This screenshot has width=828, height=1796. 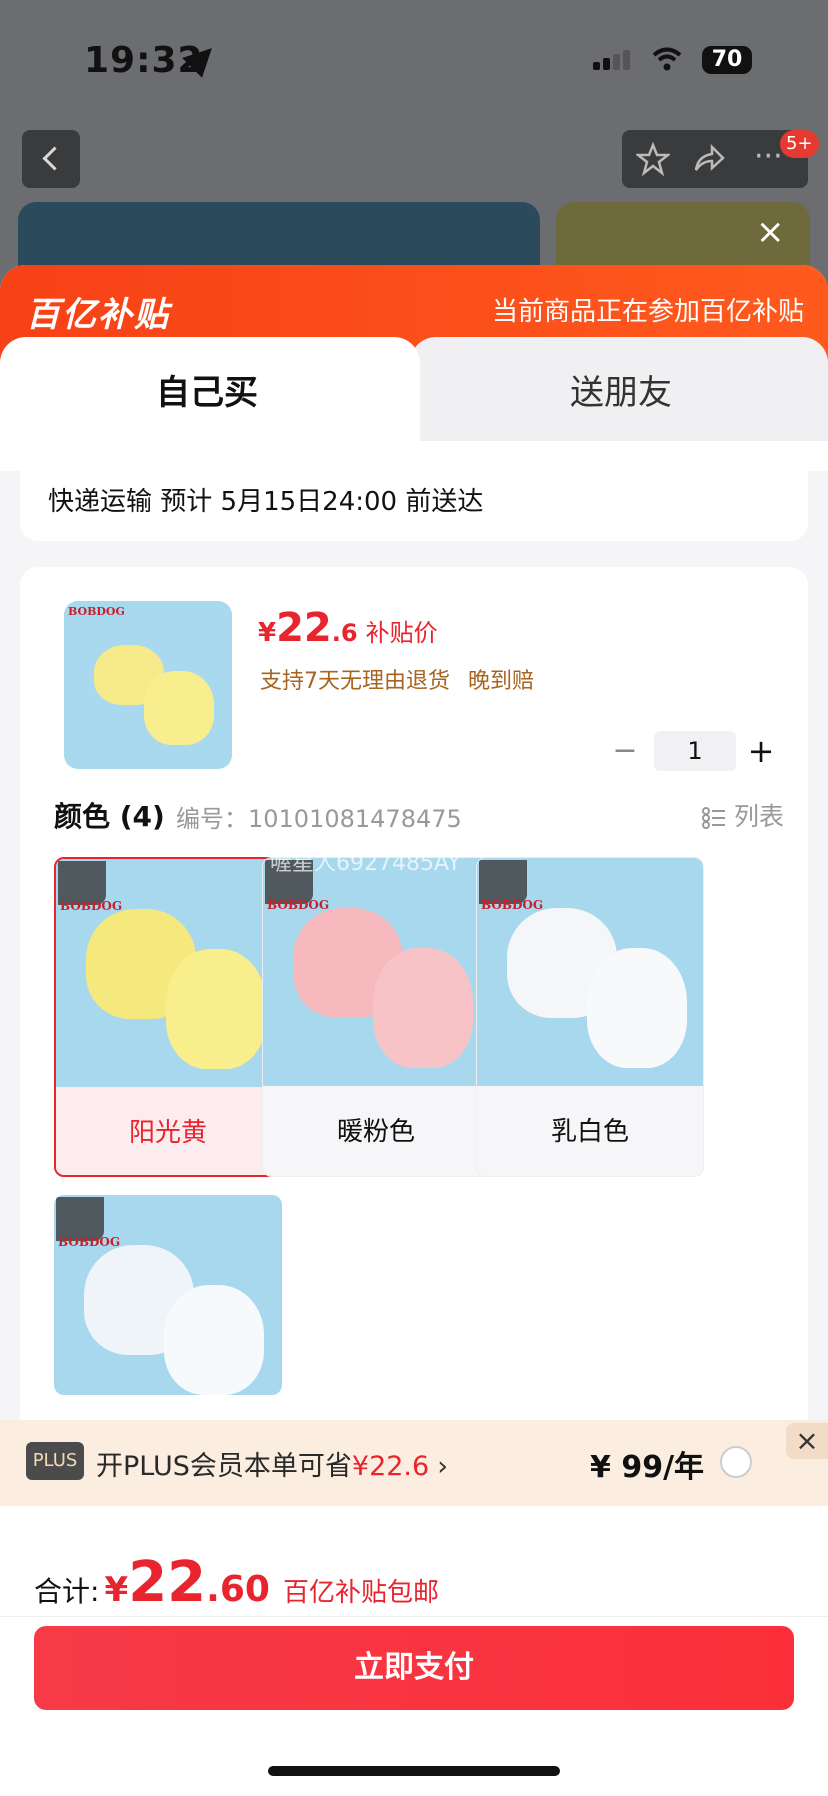 What do you see at coordinates (390, 1466) in the screenshot?
I see `plus-saving-amount: ¥22.6` at bounding box center [390, 1466].